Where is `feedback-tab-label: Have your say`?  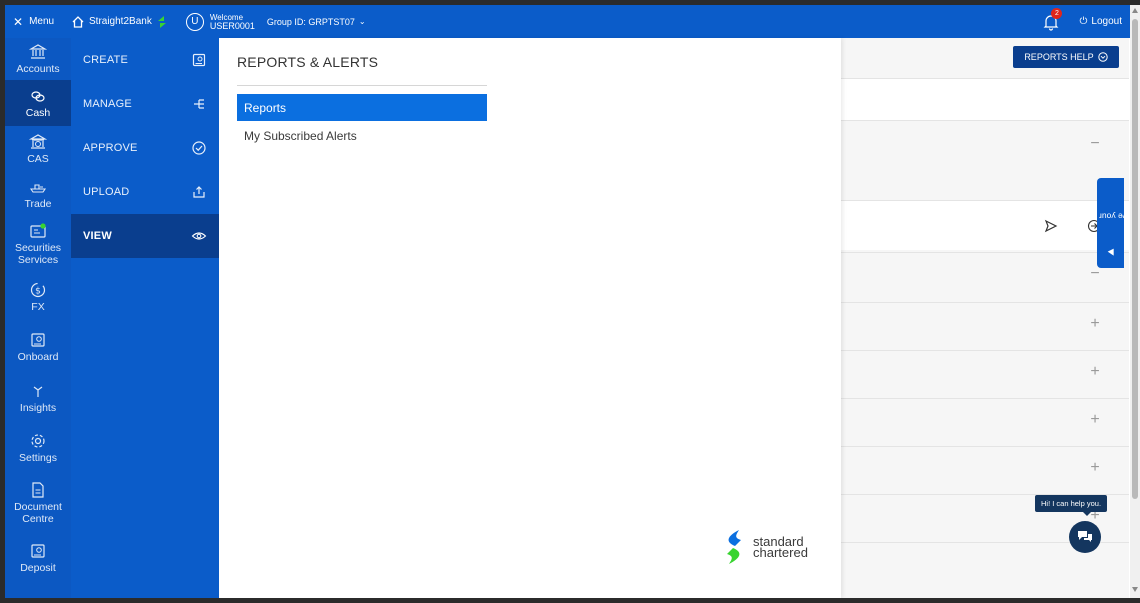
feedback-tab-label: Have your say is located at coordinates (1106, 216).